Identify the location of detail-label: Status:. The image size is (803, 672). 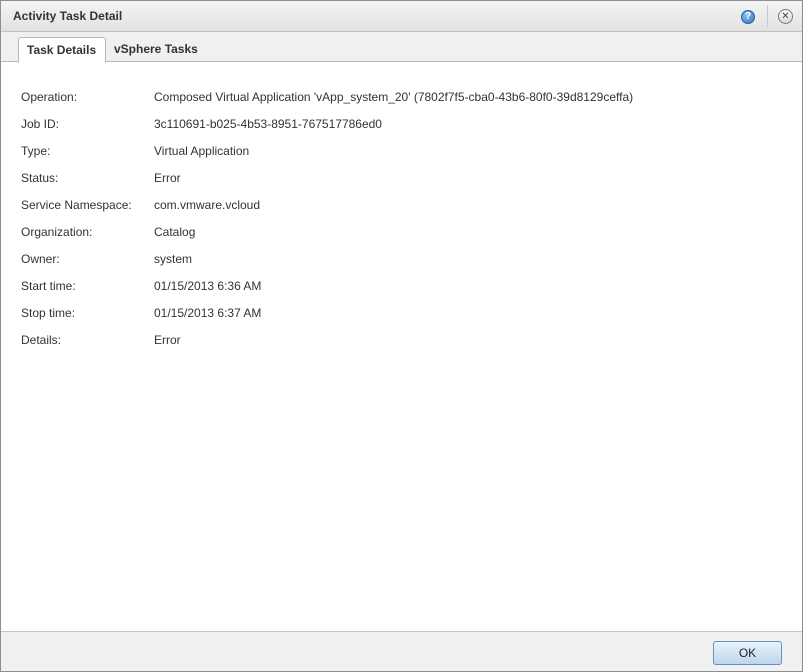
(40, 178).